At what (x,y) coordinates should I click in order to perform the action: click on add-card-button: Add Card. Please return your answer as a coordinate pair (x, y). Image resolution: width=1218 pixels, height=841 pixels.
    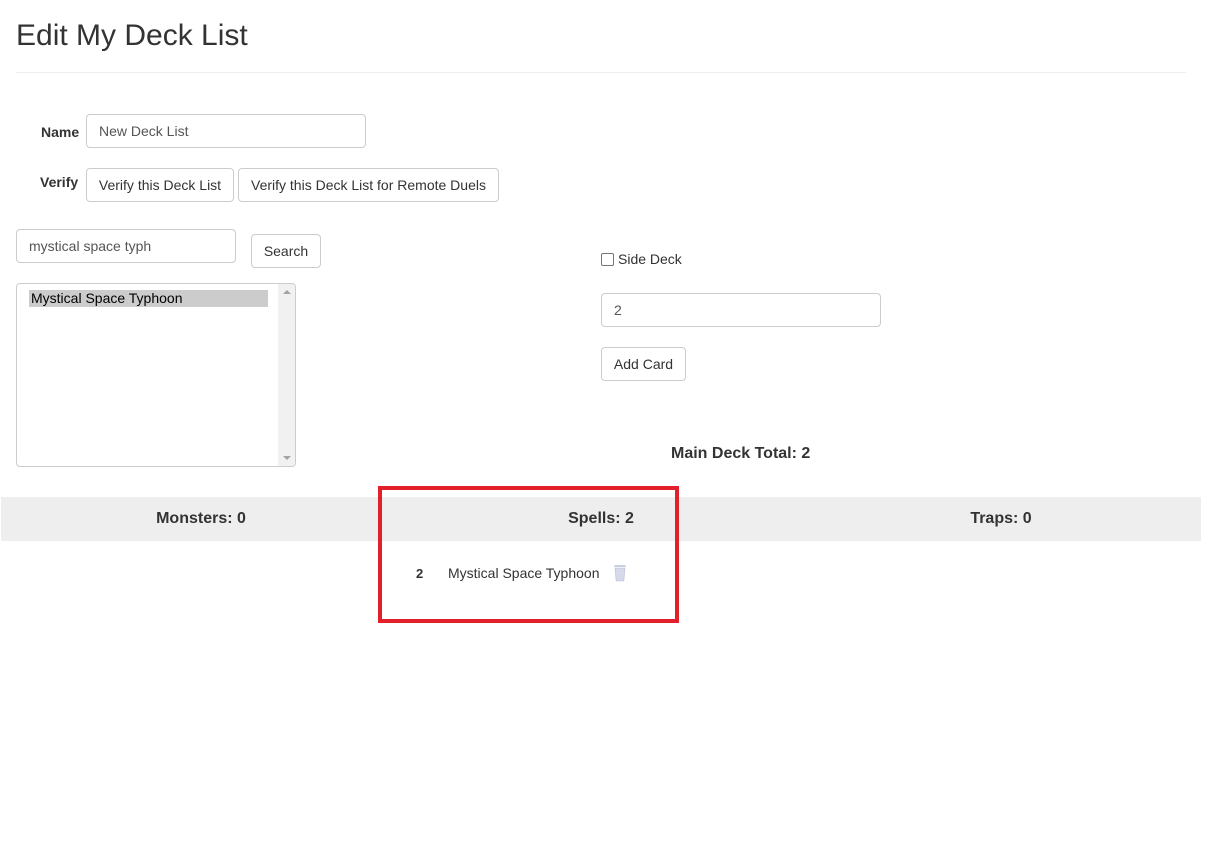
    Looking at the image, I should click on (643, 364).